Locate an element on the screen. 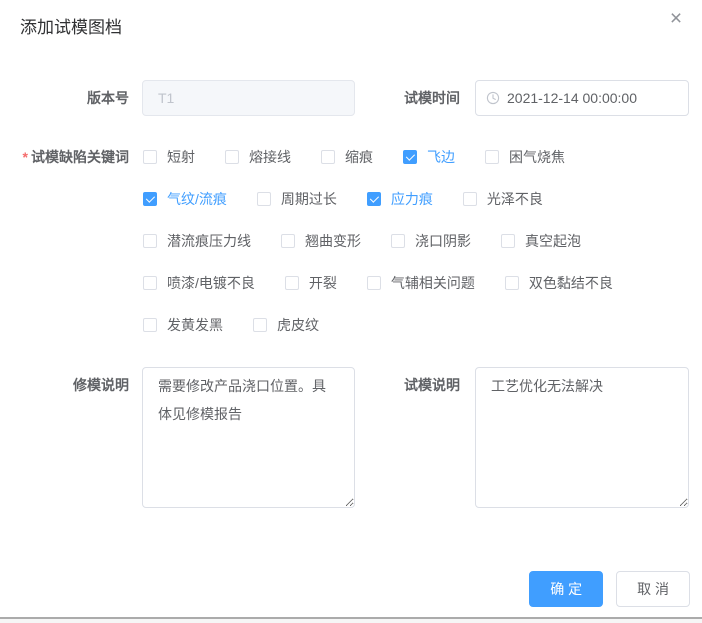  defect-checkbox: 发黄发黑 is located at coordinates (183, 325).